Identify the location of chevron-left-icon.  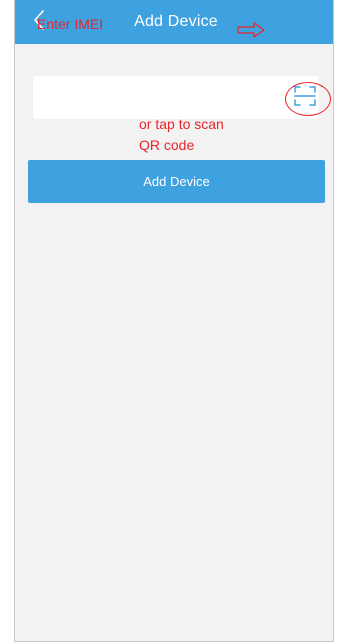
(39, 22).